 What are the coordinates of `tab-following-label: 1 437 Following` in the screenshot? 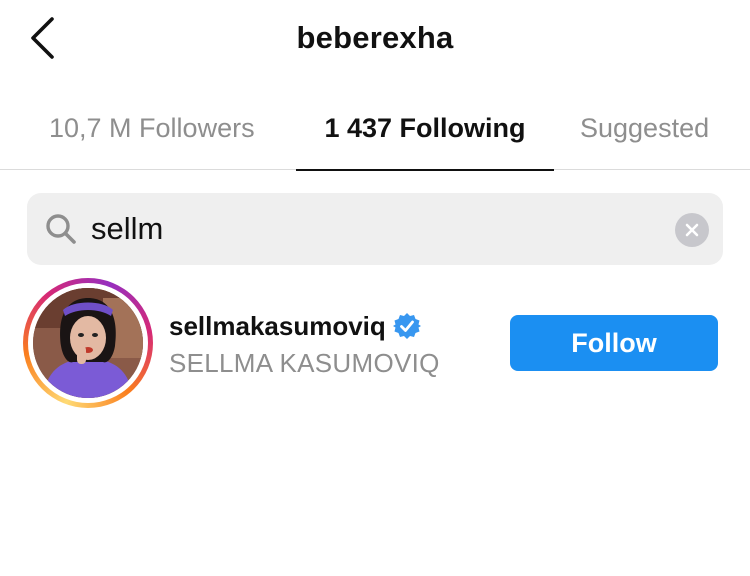 It's located at (425, 128).